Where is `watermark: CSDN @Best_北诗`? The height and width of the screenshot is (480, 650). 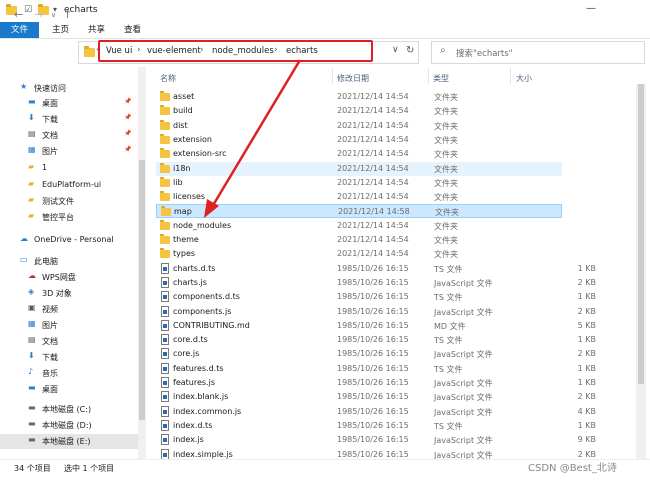
watermark: CSDN @Best_北诗 is located at coordinates (572, 468).